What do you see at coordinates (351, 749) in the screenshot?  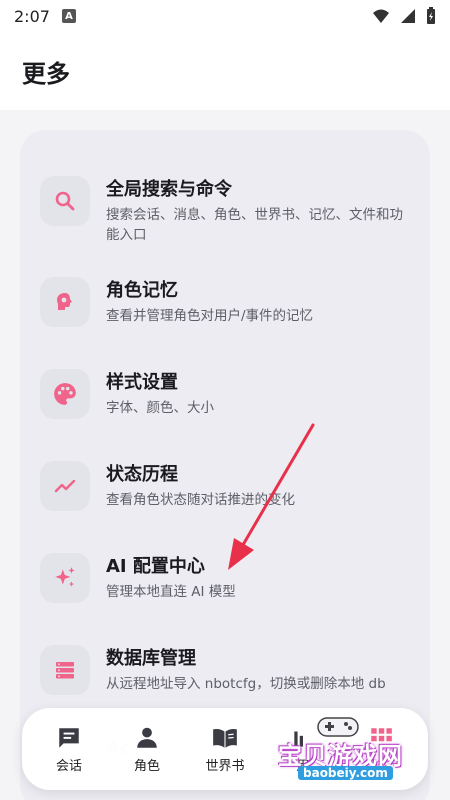 I see `watermark: 宝贝游戏网 baobeiy.com` at bounding box center [351, 749].